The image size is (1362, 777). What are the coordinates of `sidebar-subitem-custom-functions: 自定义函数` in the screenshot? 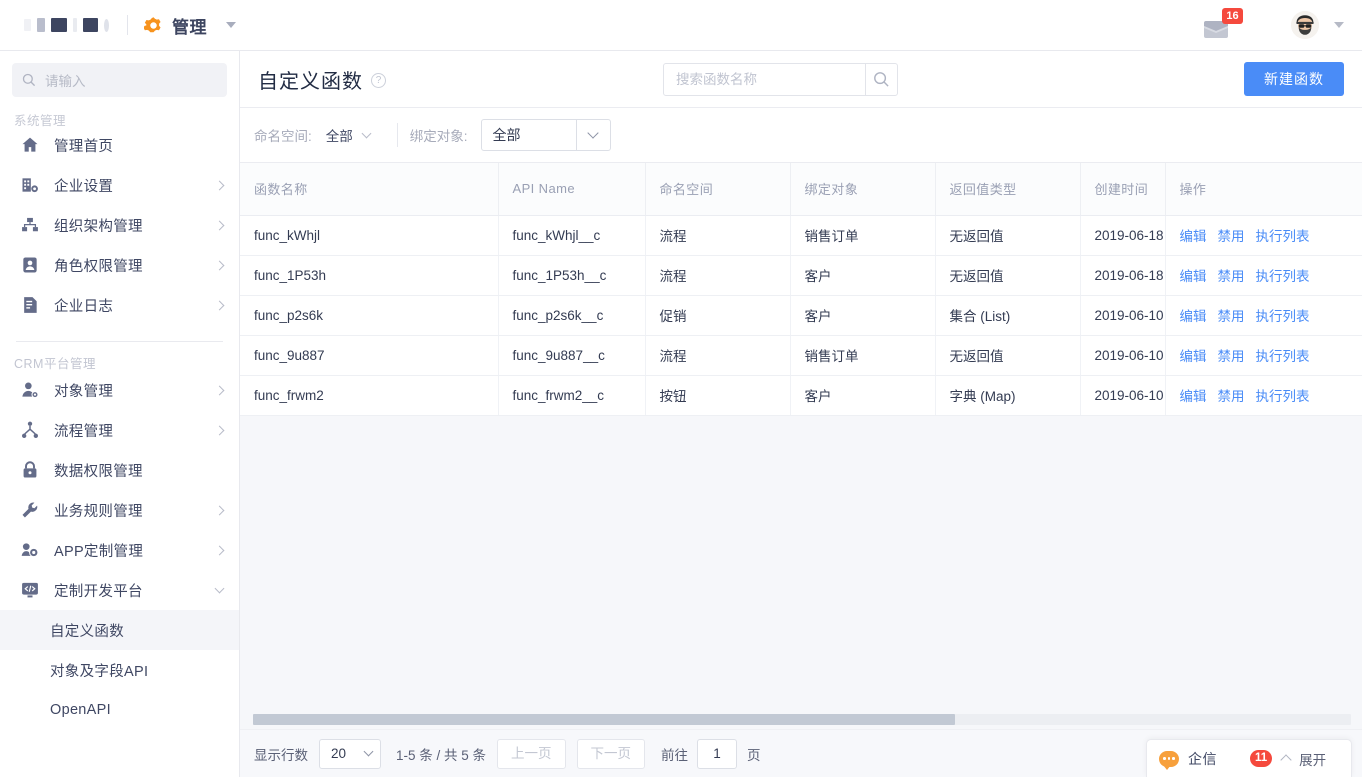 It's located at (119, 630).